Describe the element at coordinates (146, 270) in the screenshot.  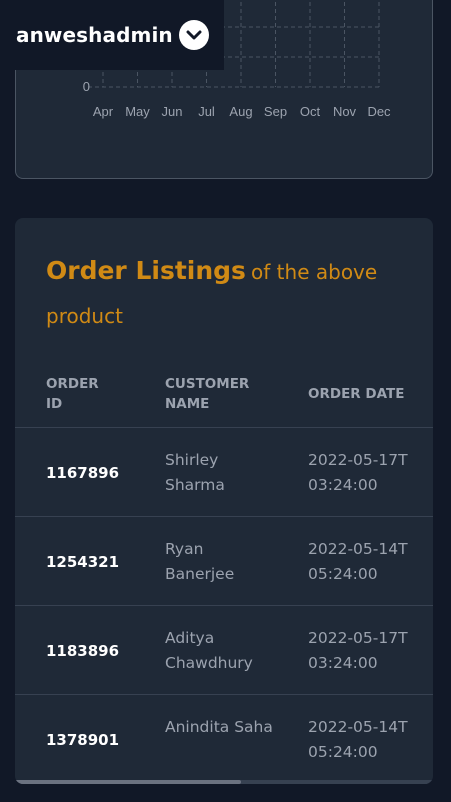
I see `order-listings-title: Order Listings` at that location.